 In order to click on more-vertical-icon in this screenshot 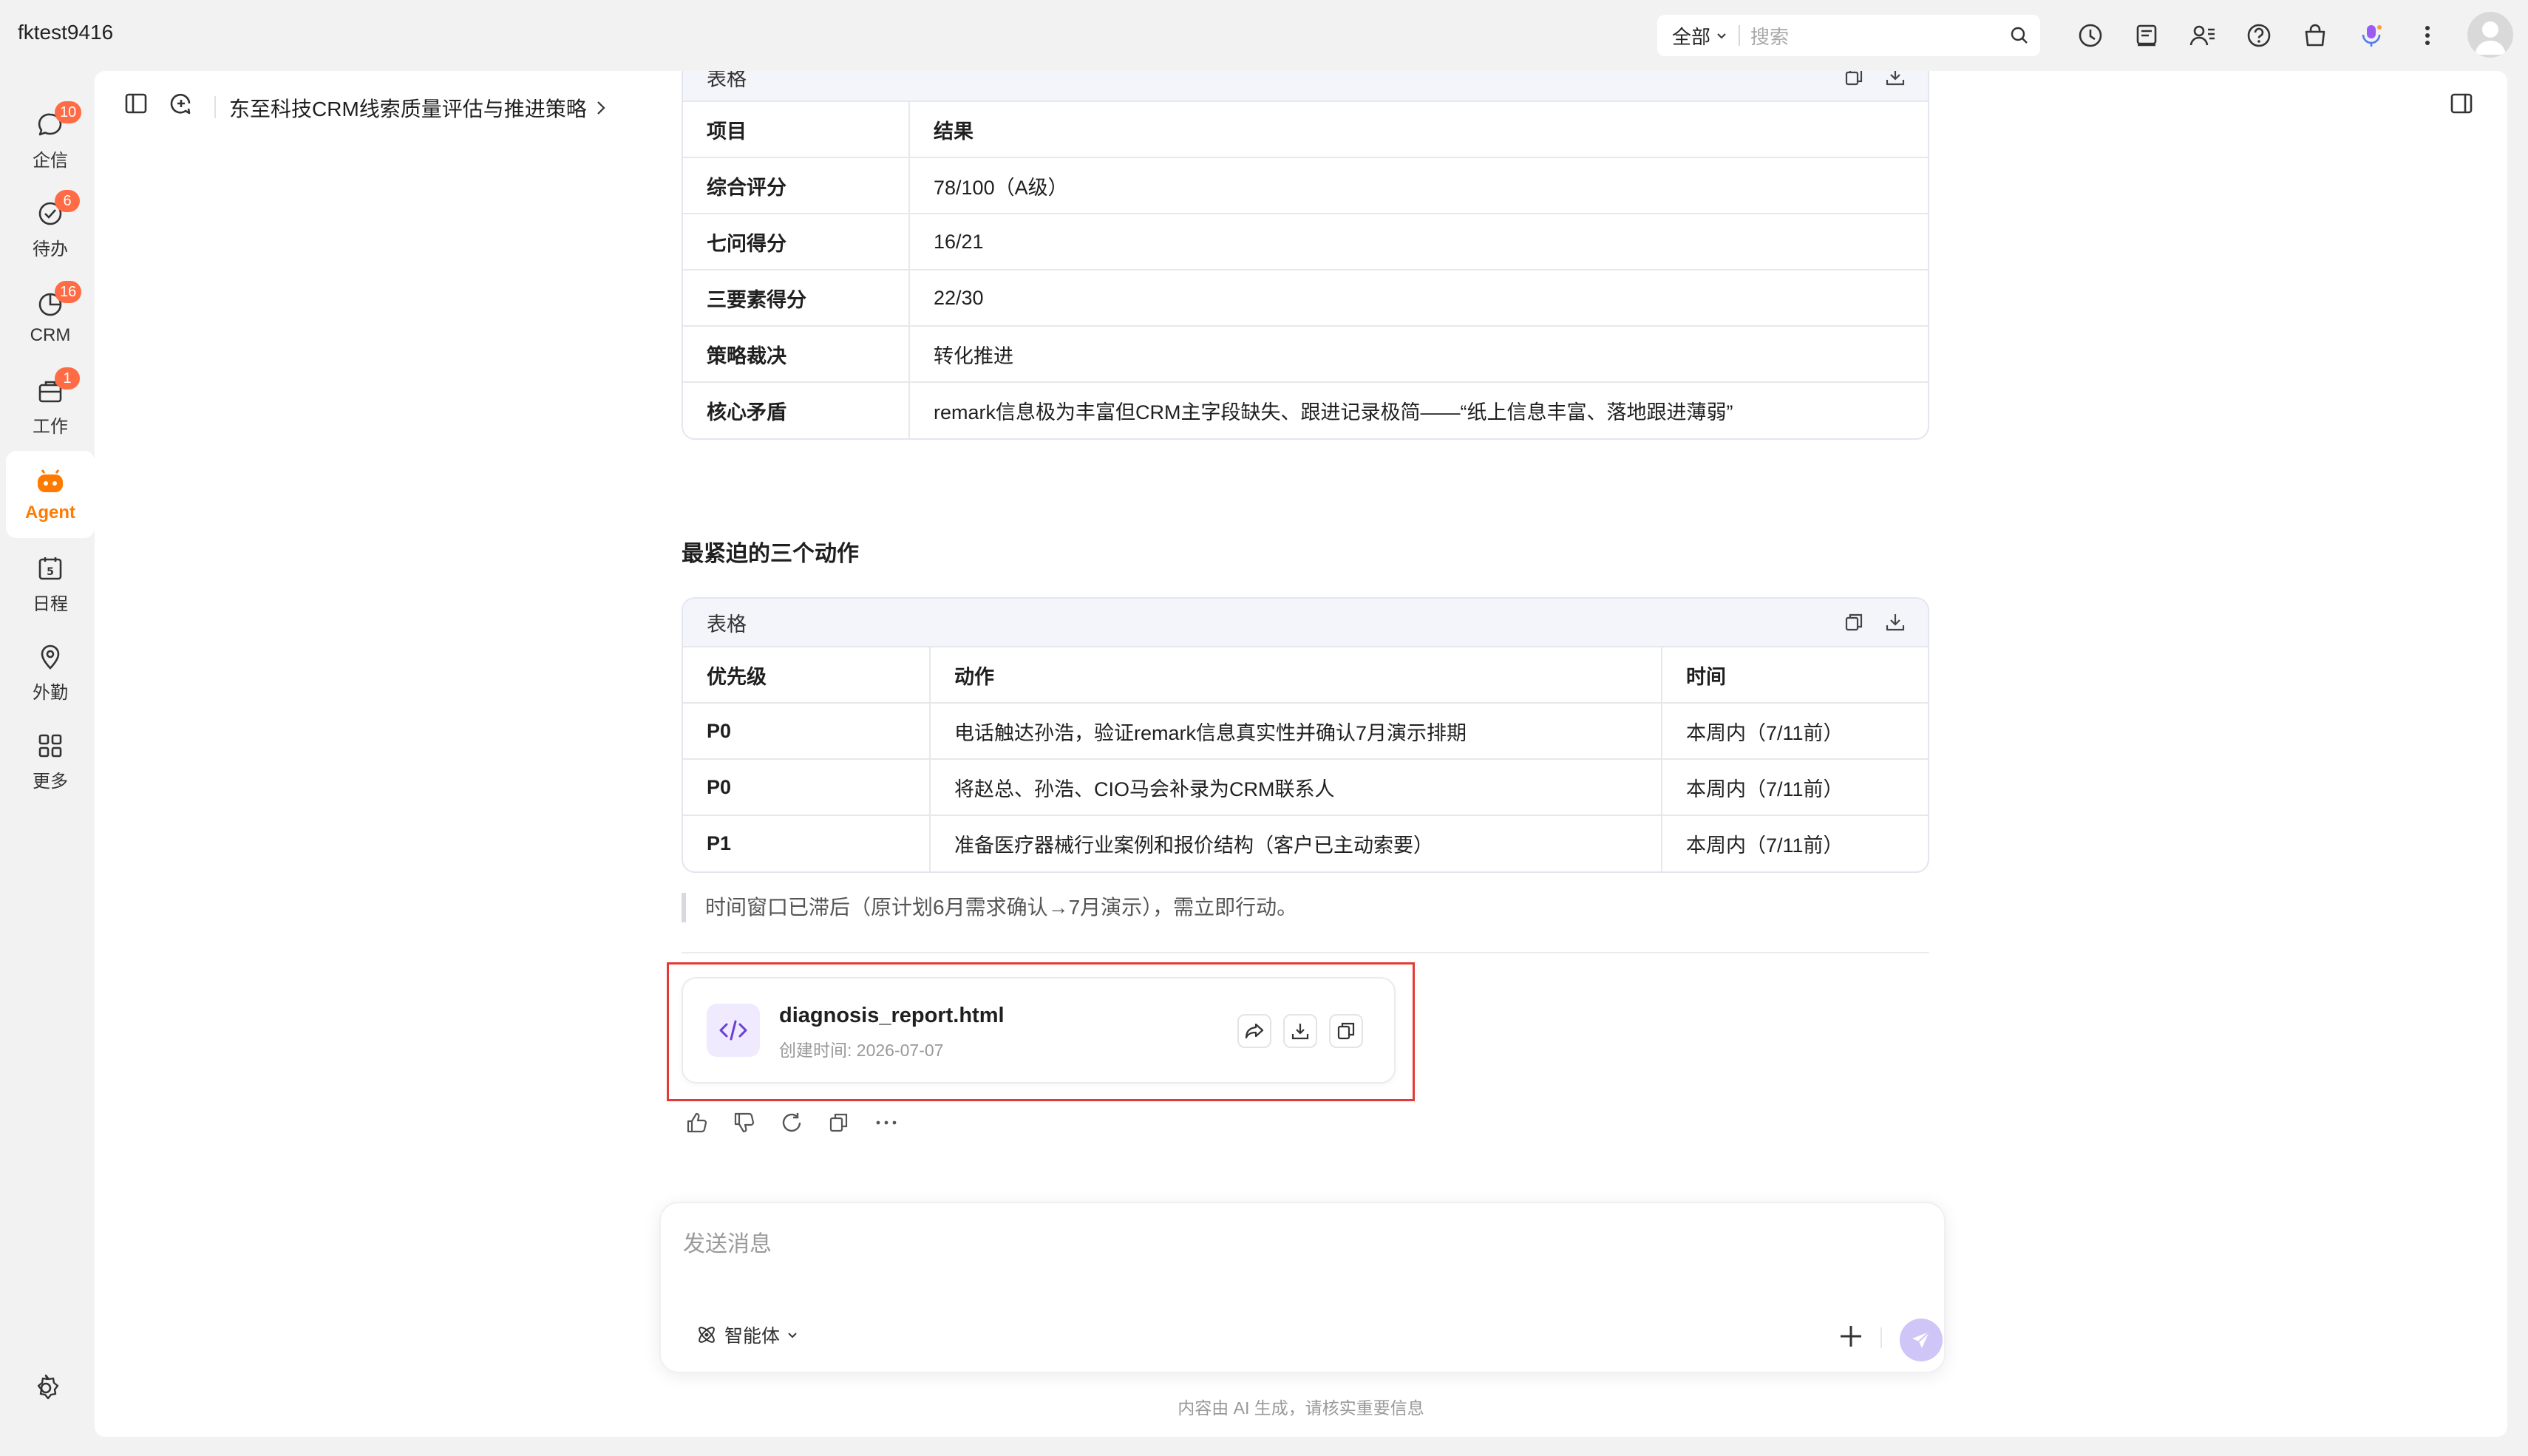, I will do `click(2427, 35)`.